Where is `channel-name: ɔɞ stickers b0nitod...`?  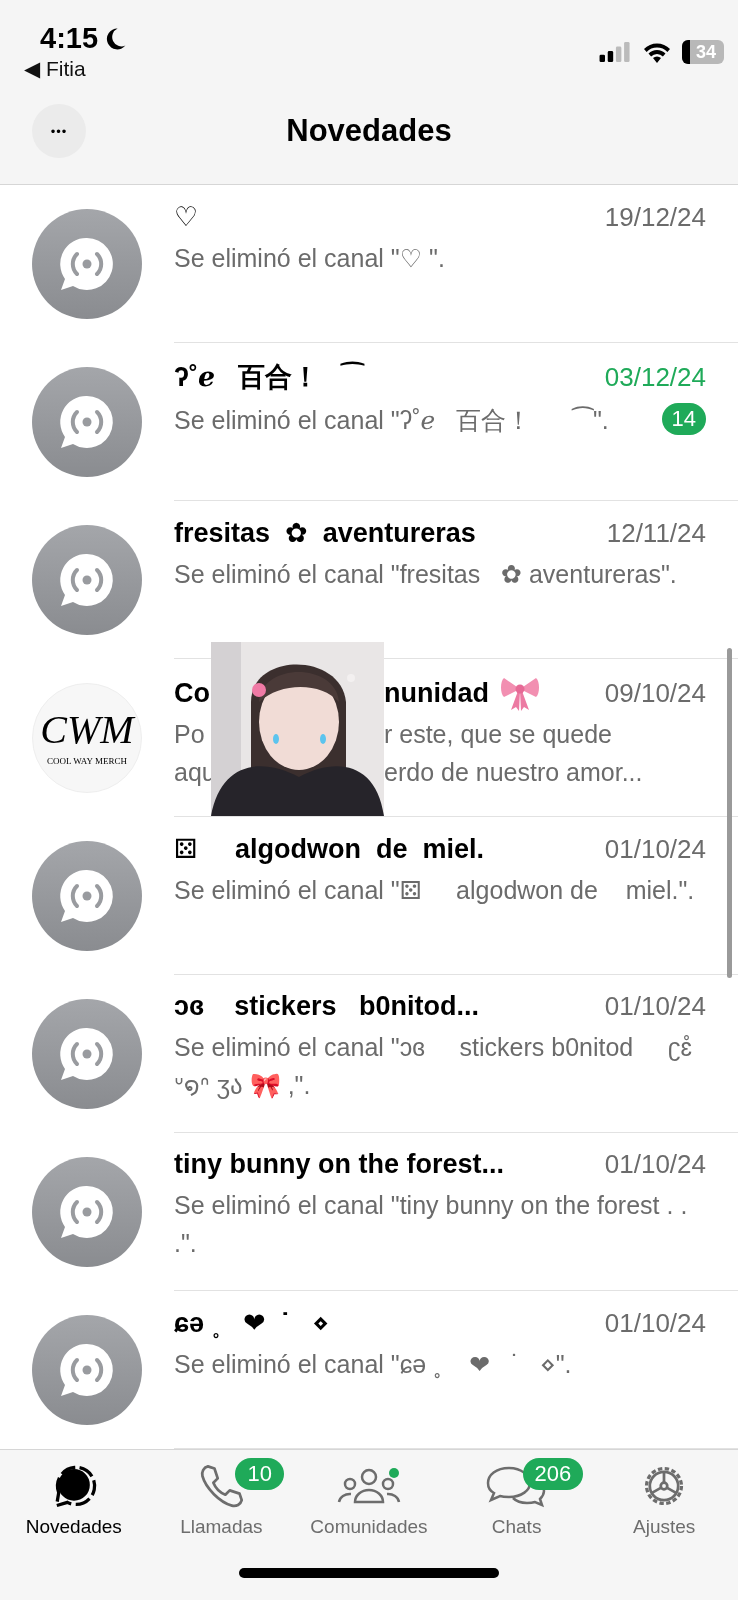
channel-name: ɔɞ stickers b0nitod... is located at coordinates (326, 1006).